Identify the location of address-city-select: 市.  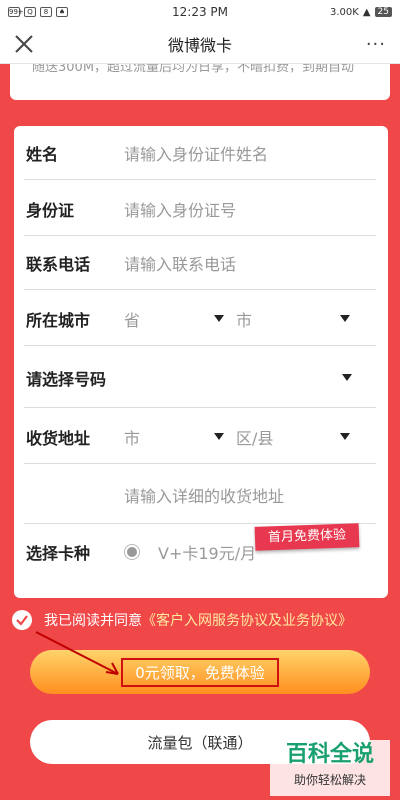
(174, 437).